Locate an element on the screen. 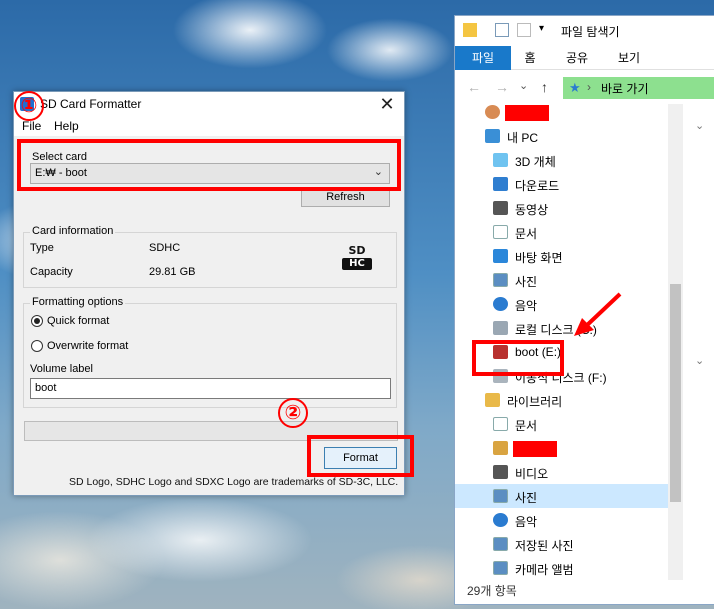 The image size is (714, 609). scrollbar-thumb is located at coordinates (675, 393).